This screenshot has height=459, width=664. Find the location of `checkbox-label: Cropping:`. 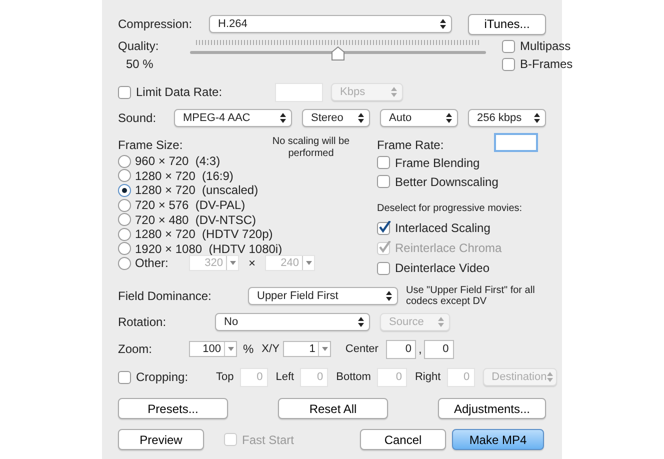

checkbox-label: Cropping: is located at coordinates (162, 377).